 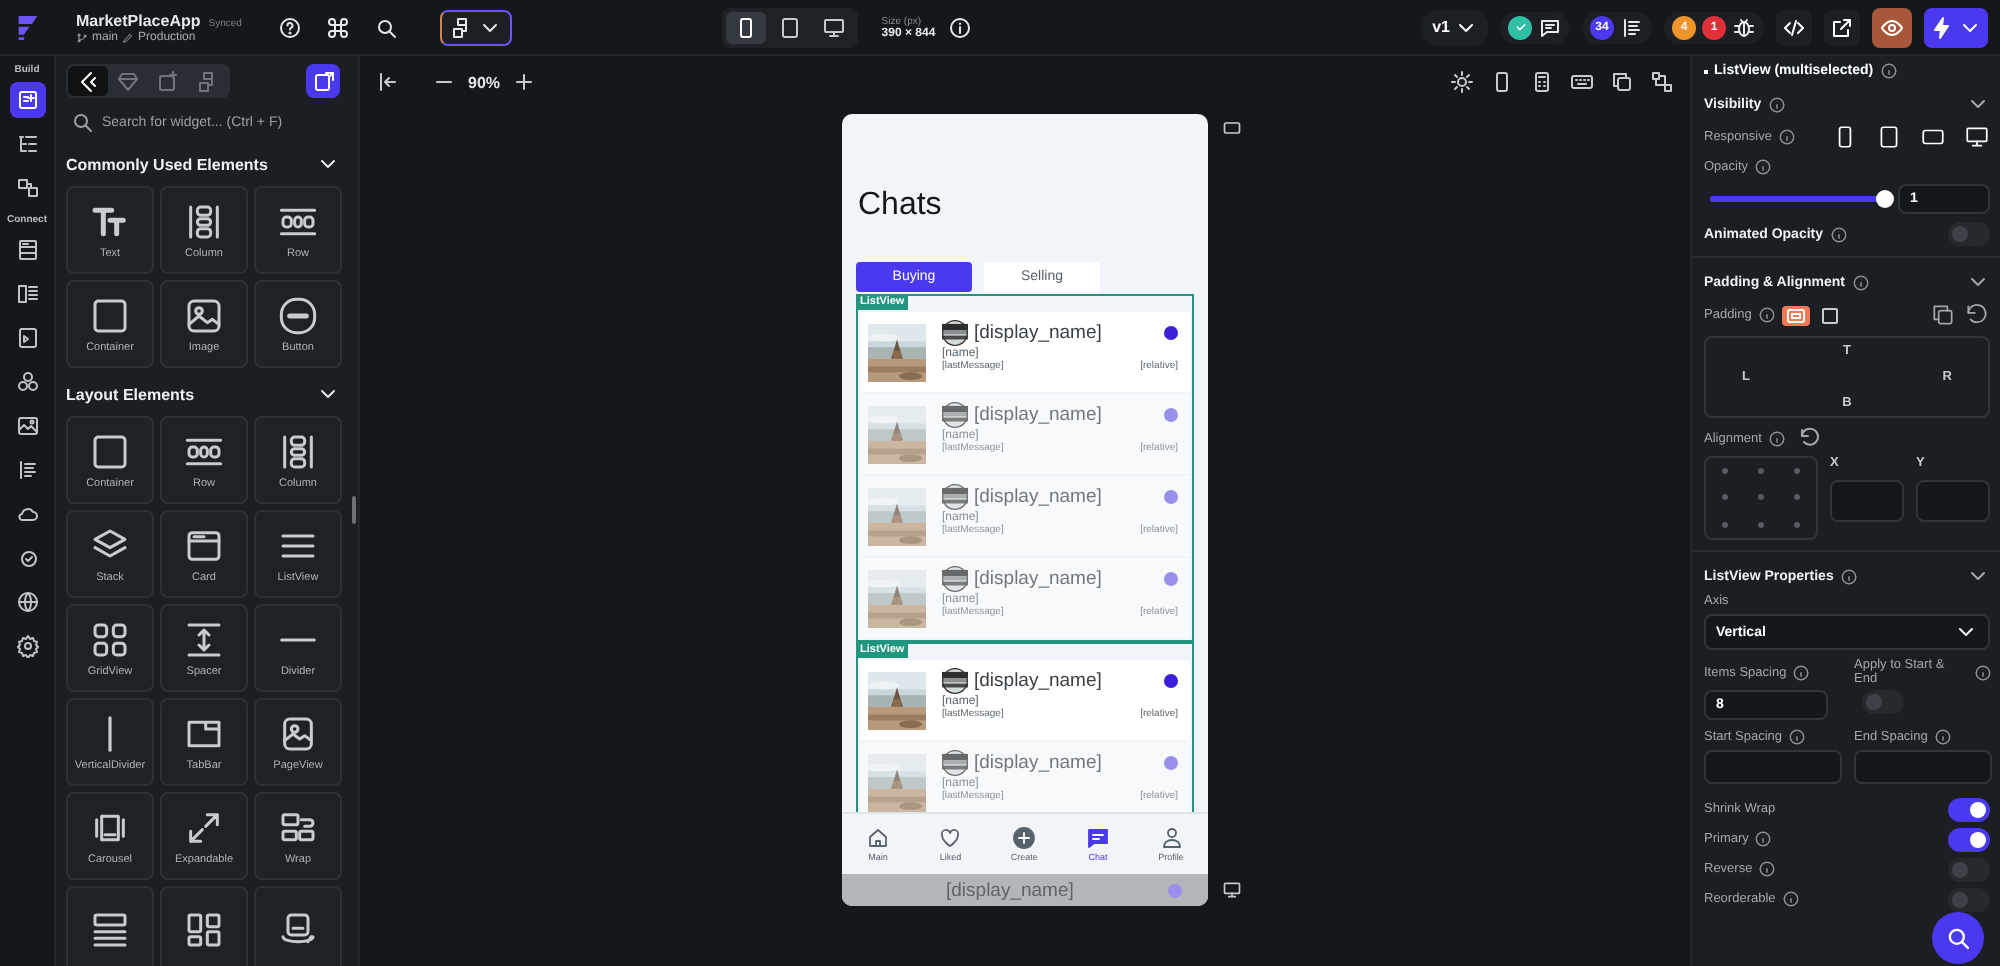 I want to click on list-icon, so click(x=1632, y=27).